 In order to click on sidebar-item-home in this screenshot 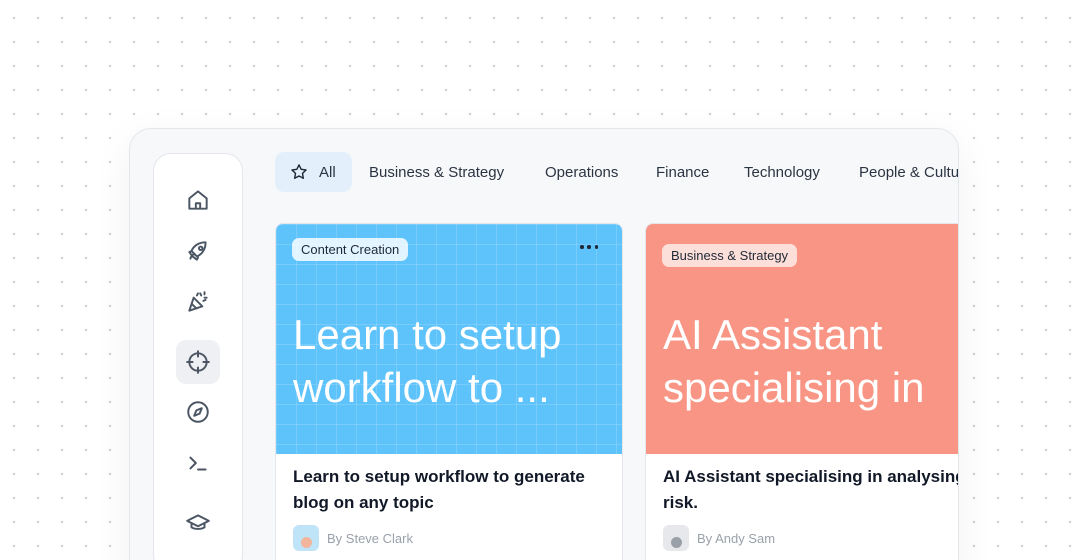, I will do `click(198, 200)`.